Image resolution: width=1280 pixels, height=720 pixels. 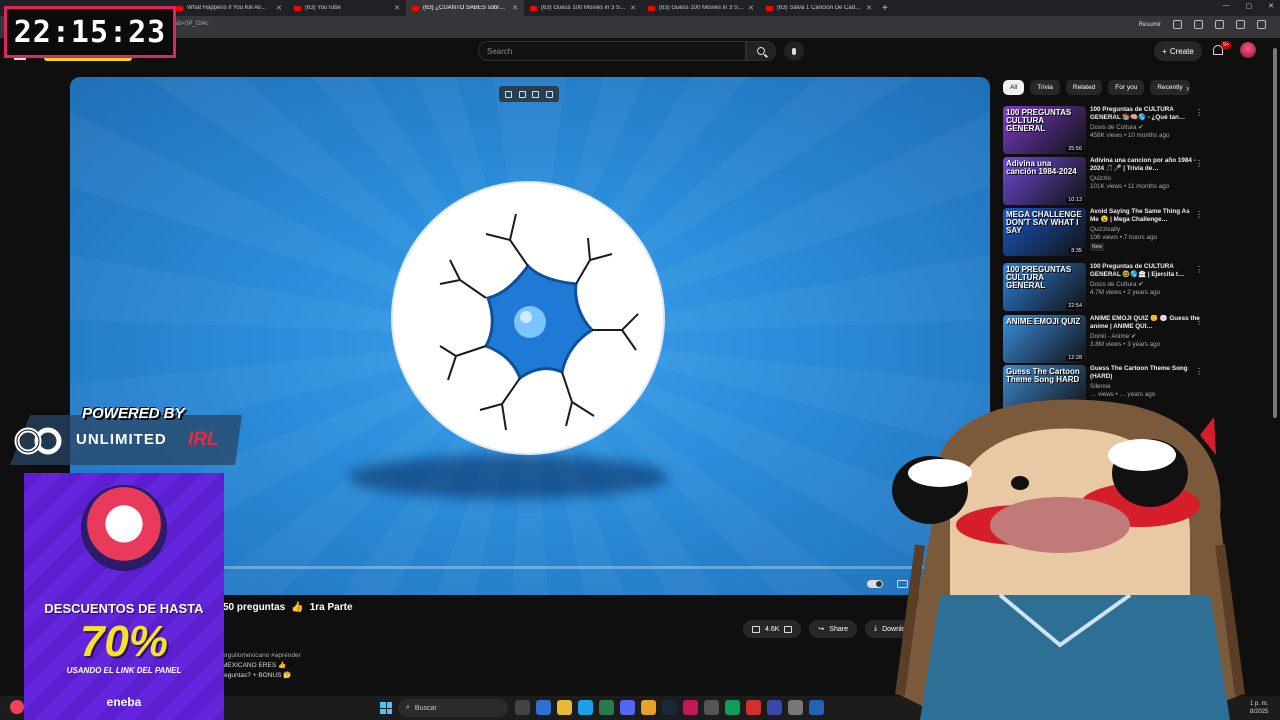 What do you see at coordinates (1045, 87) in the screenshot?
I see `chip-trivia: Trivia` at bounding box center [1045, 87].